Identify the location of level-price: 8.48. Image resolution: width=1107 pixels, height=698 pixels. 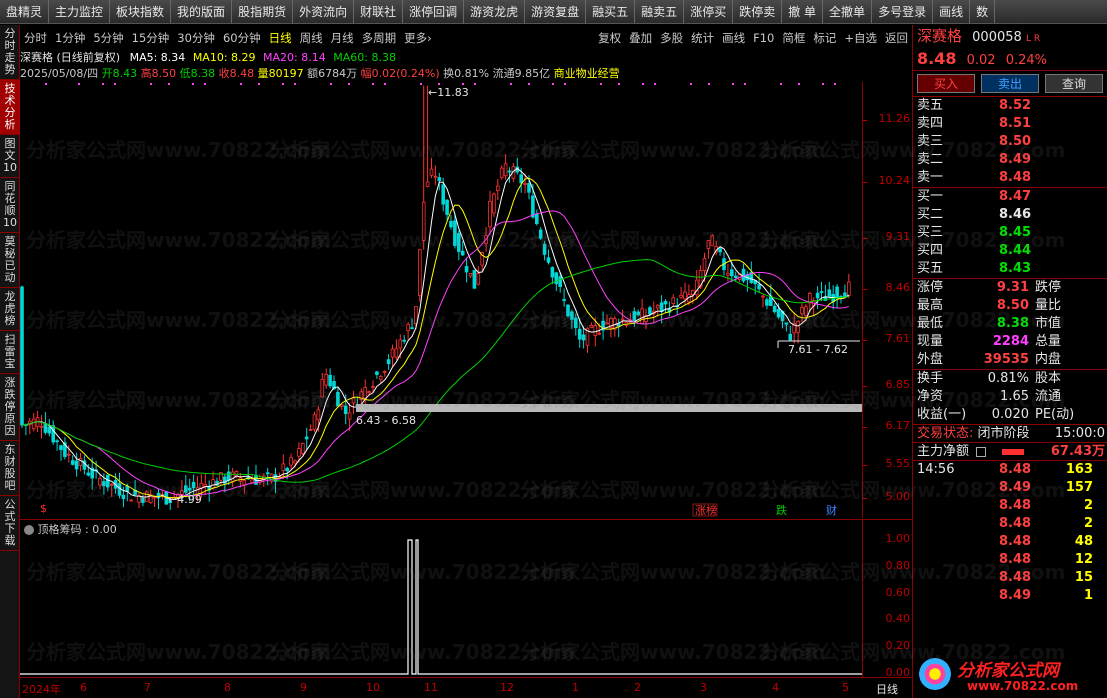
(1015, 177).